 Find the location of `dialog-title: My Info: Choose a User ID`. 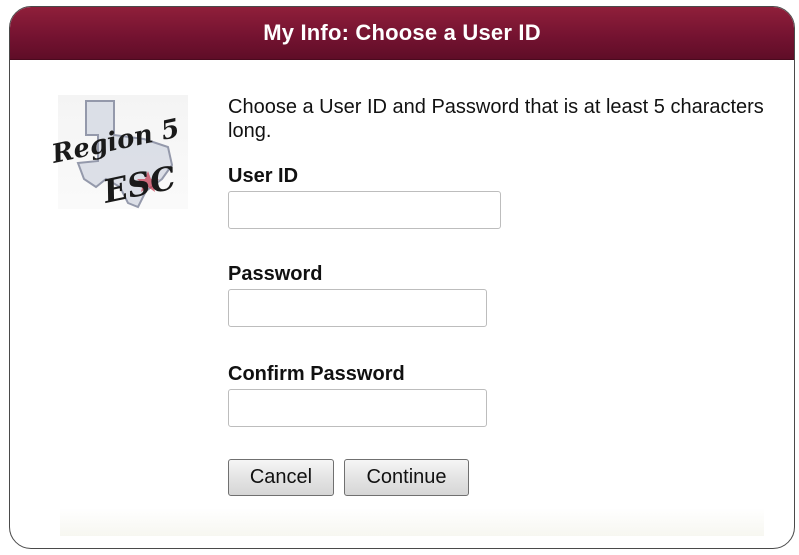

dialog-title: My Info: Choose a User ID is located at coordinates (402, 32).